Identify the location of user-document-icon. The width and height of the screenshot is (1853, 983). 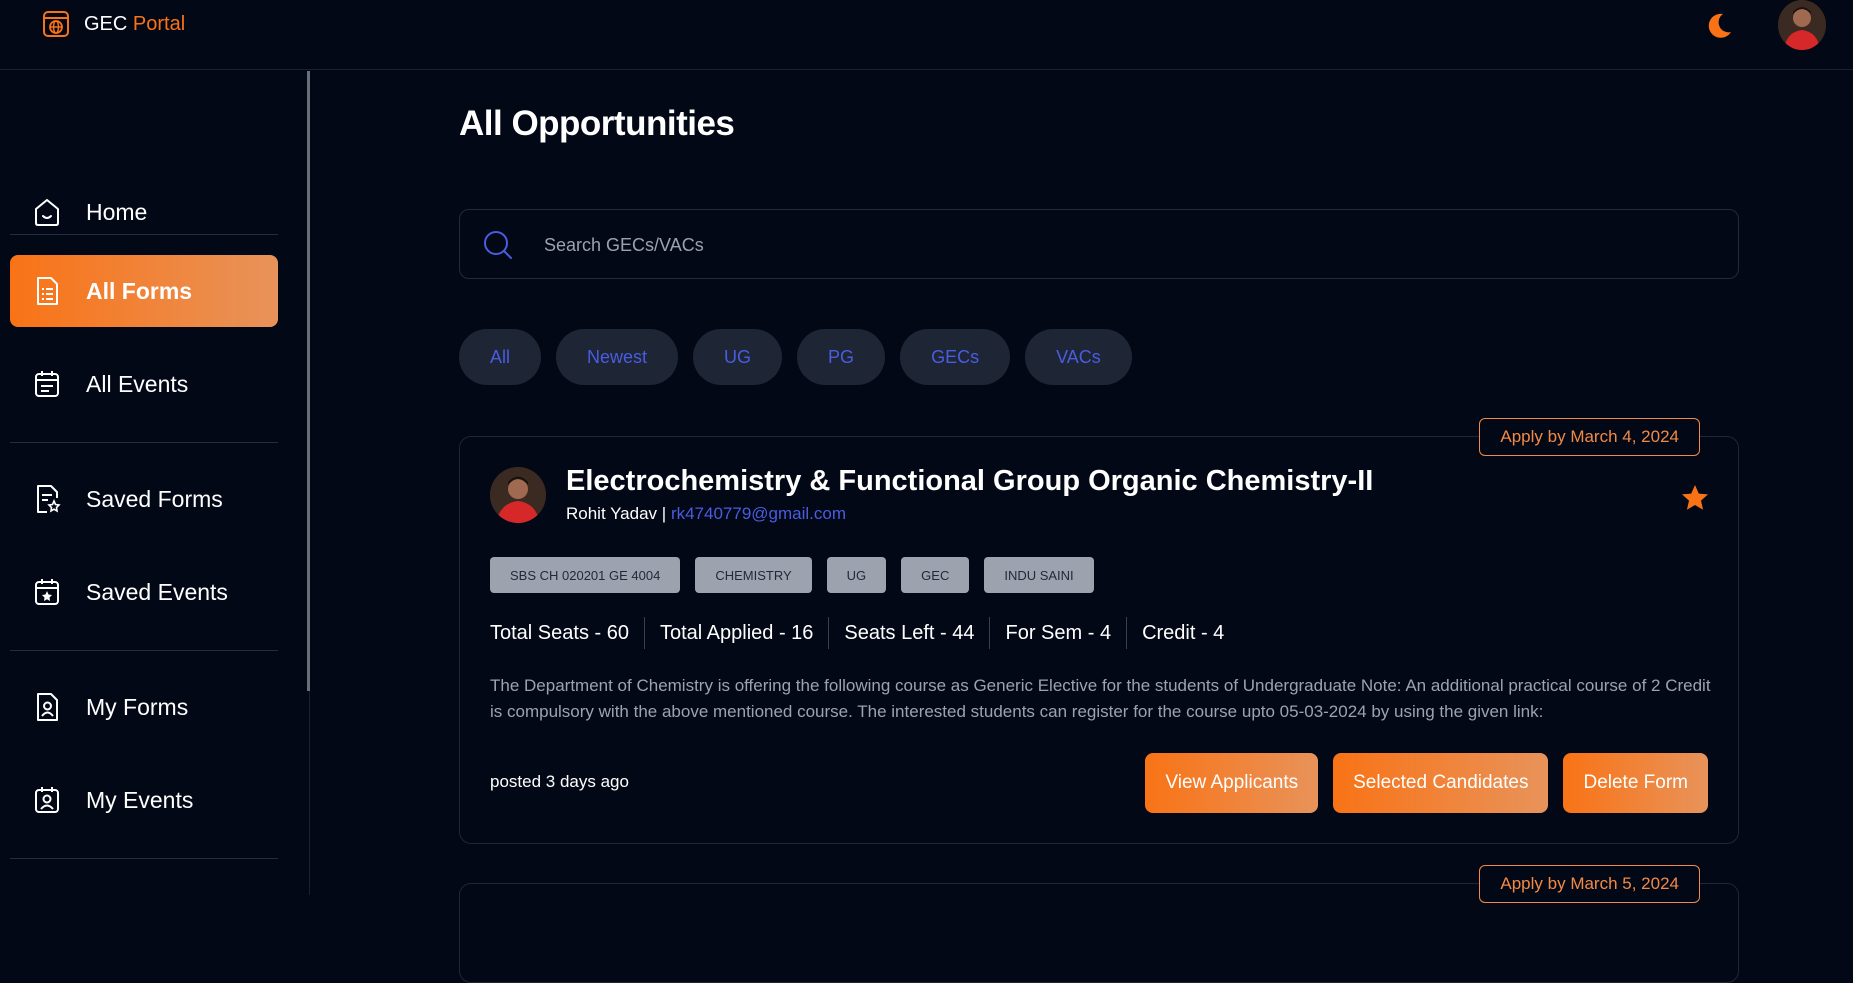
(47, 707).